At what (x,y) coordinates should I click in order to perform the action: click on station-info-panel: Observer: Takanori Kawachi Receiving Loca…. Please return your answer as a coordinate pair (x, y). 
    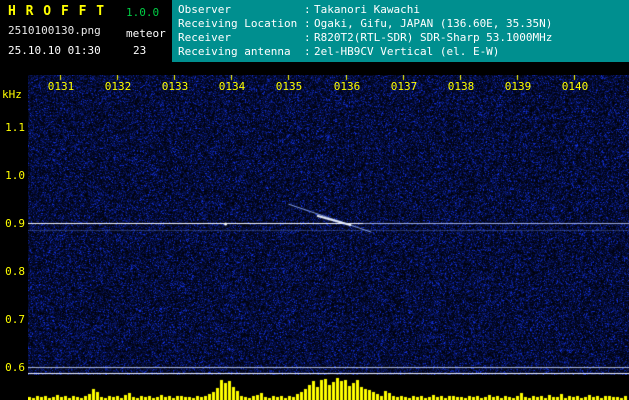
    Looking at the image, I should click on (400, 31).